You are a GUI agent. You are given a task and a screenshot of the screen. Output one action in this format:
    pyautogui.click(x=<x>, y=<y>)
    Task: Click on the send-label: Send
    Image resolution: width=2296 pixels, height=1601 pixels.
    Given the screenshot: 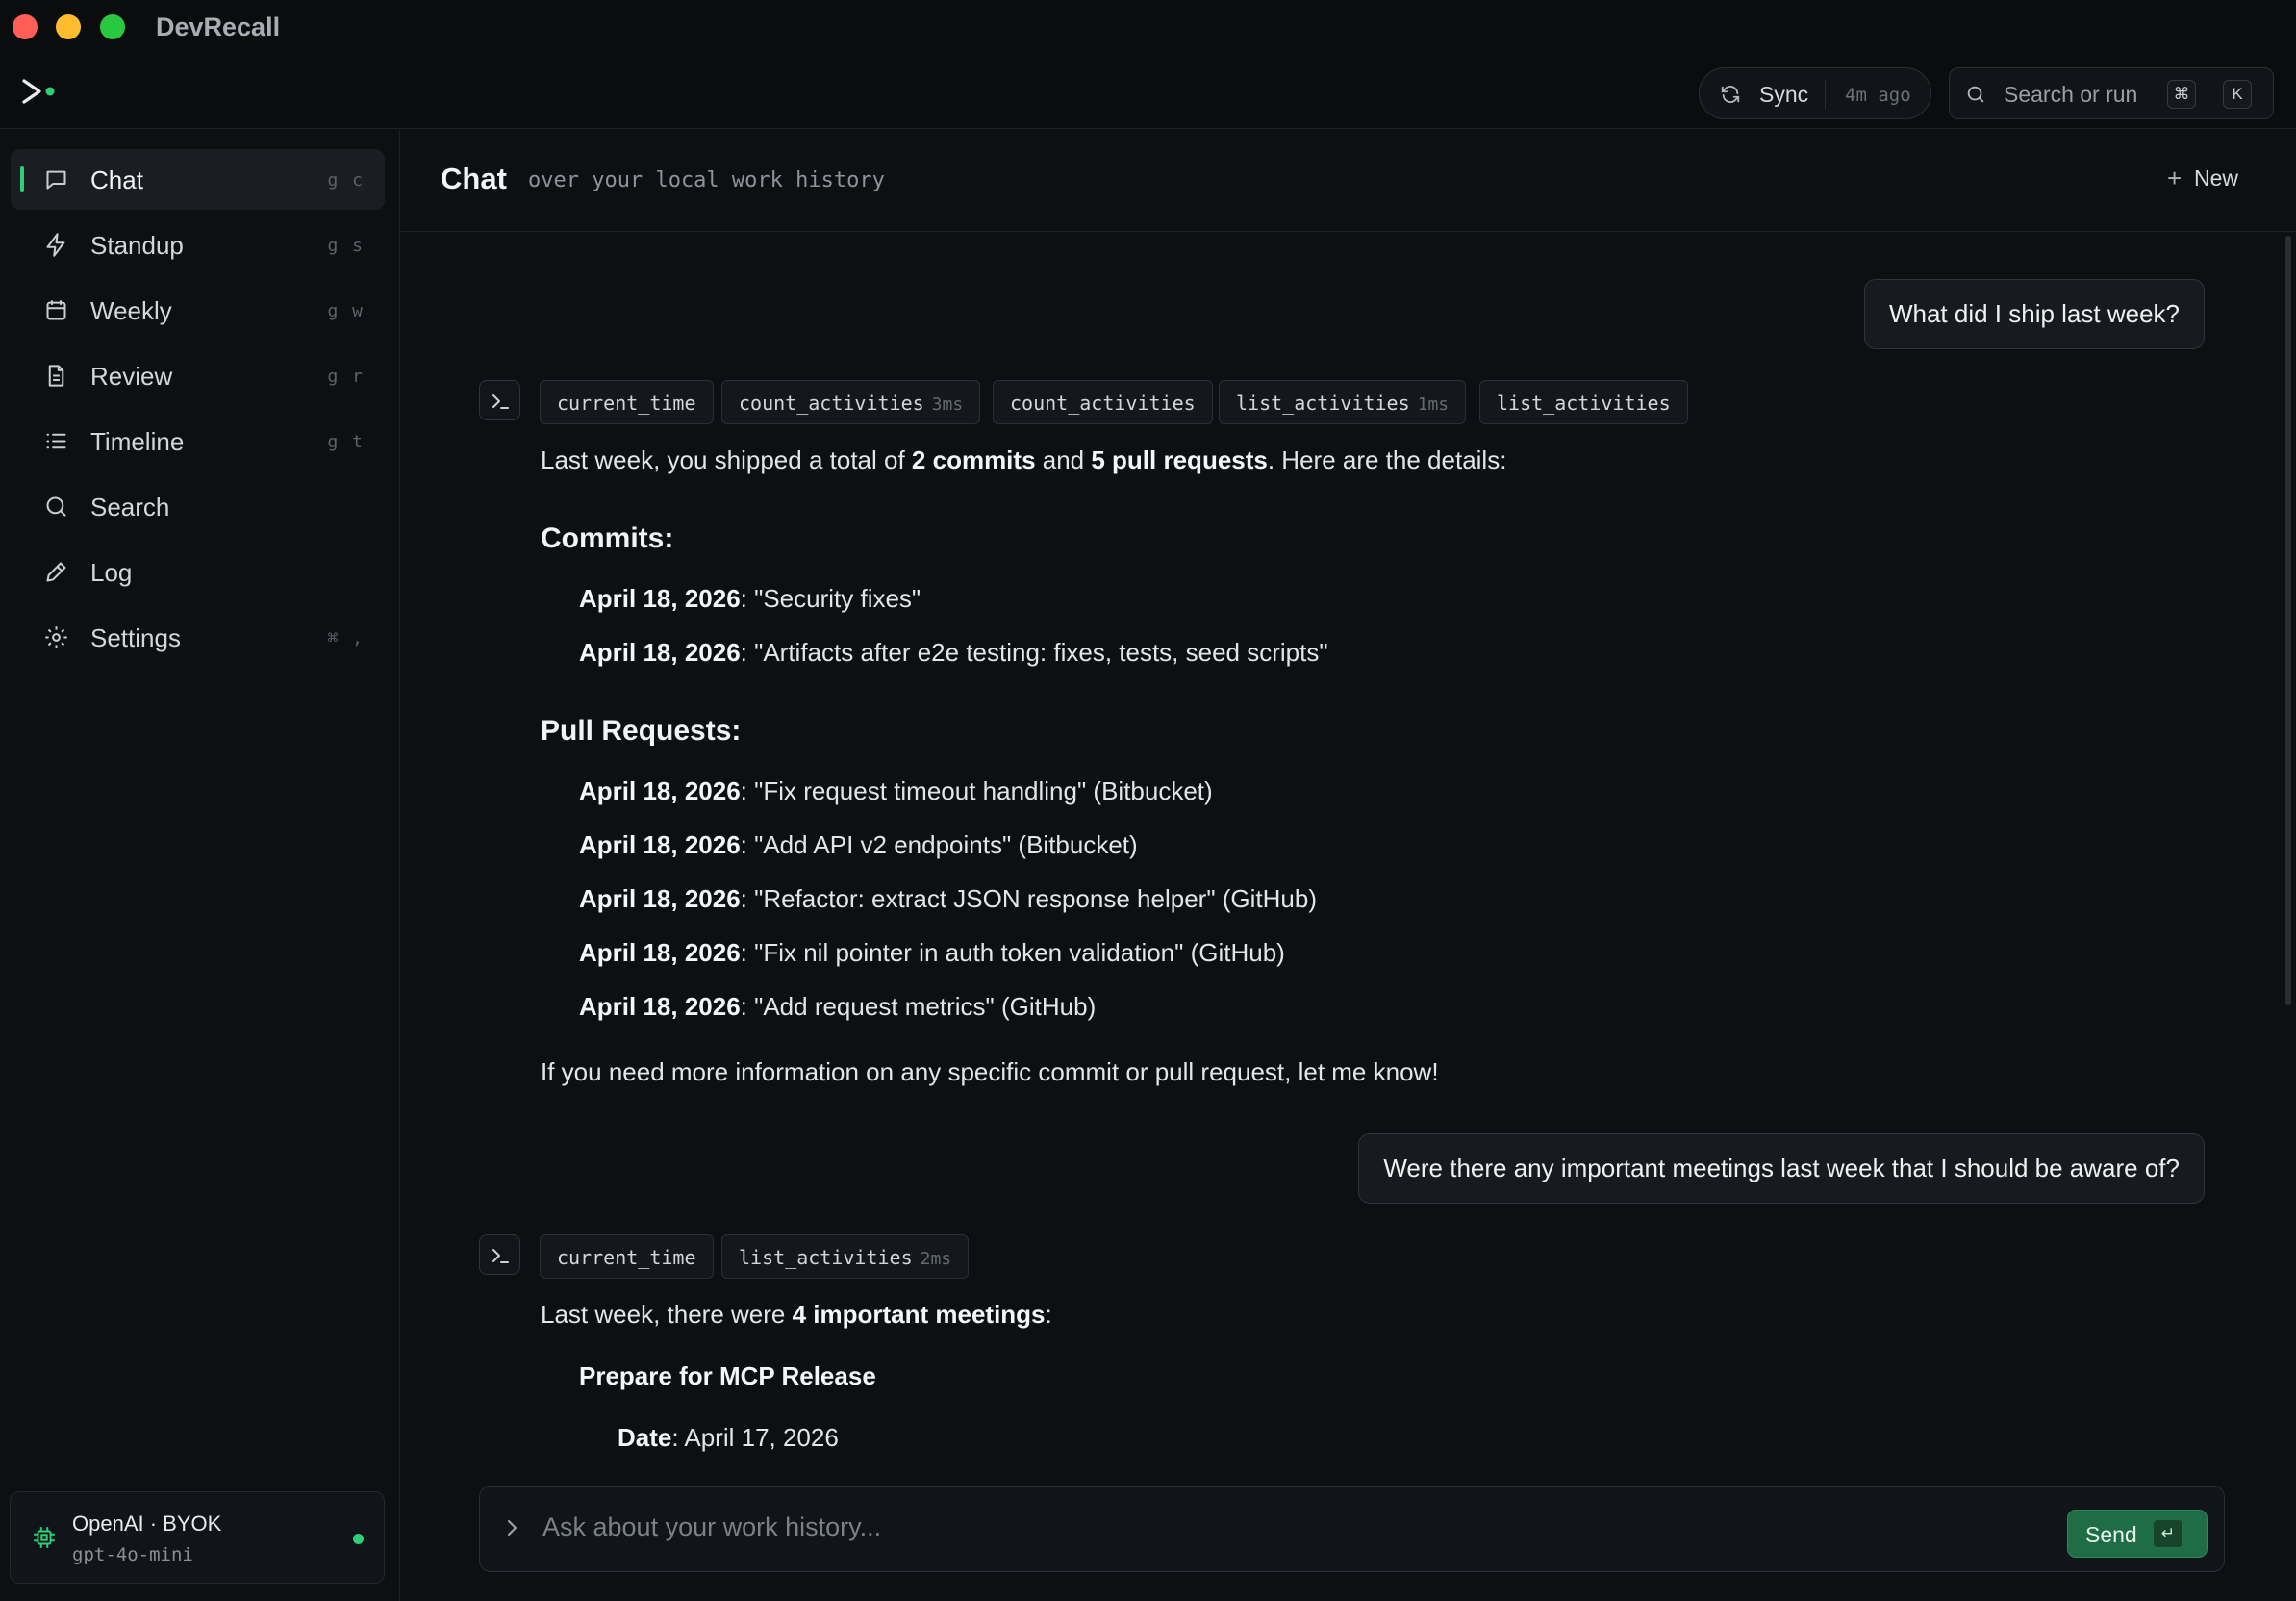 What is the action you would take?
    pyautogui.click(x=2111, y=1534)
    